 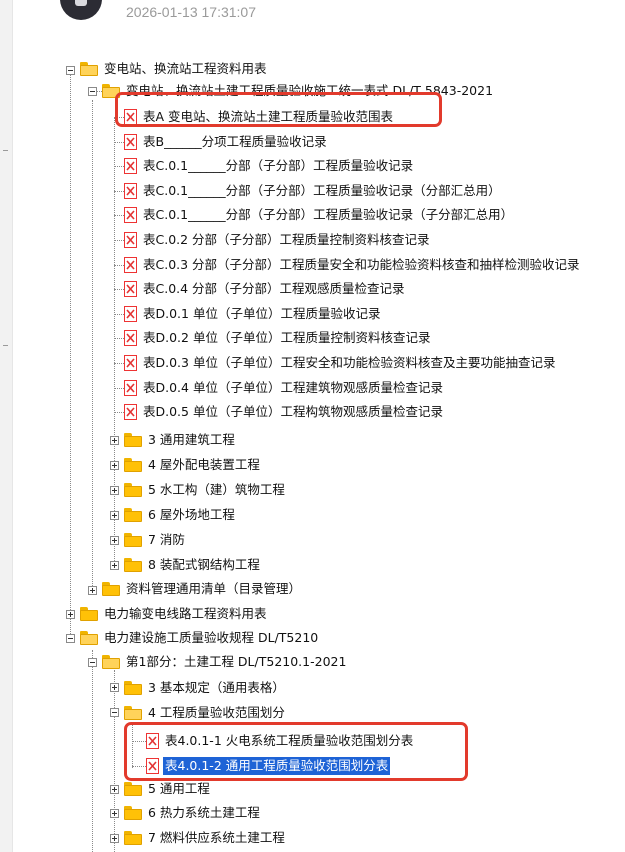 I want to click on folder-item: 6 屋外场地工程, so click(x=180, y=515).